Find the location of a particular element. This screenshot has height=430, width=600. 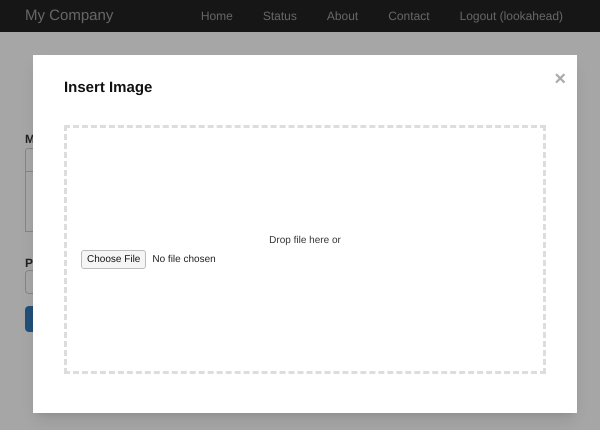

nav-link: Contact is located at coordinates (409, 16).